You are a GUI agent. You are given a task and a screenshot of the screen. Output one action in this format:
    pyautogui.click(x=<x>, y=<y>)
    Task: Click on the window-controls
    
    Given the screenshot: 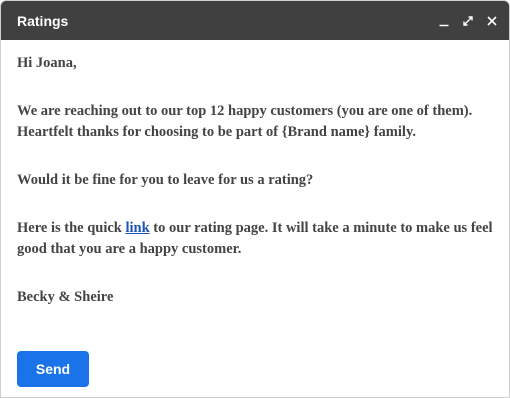 What is the action you would take?
    pyautogui.click(x=468, y=21)
    